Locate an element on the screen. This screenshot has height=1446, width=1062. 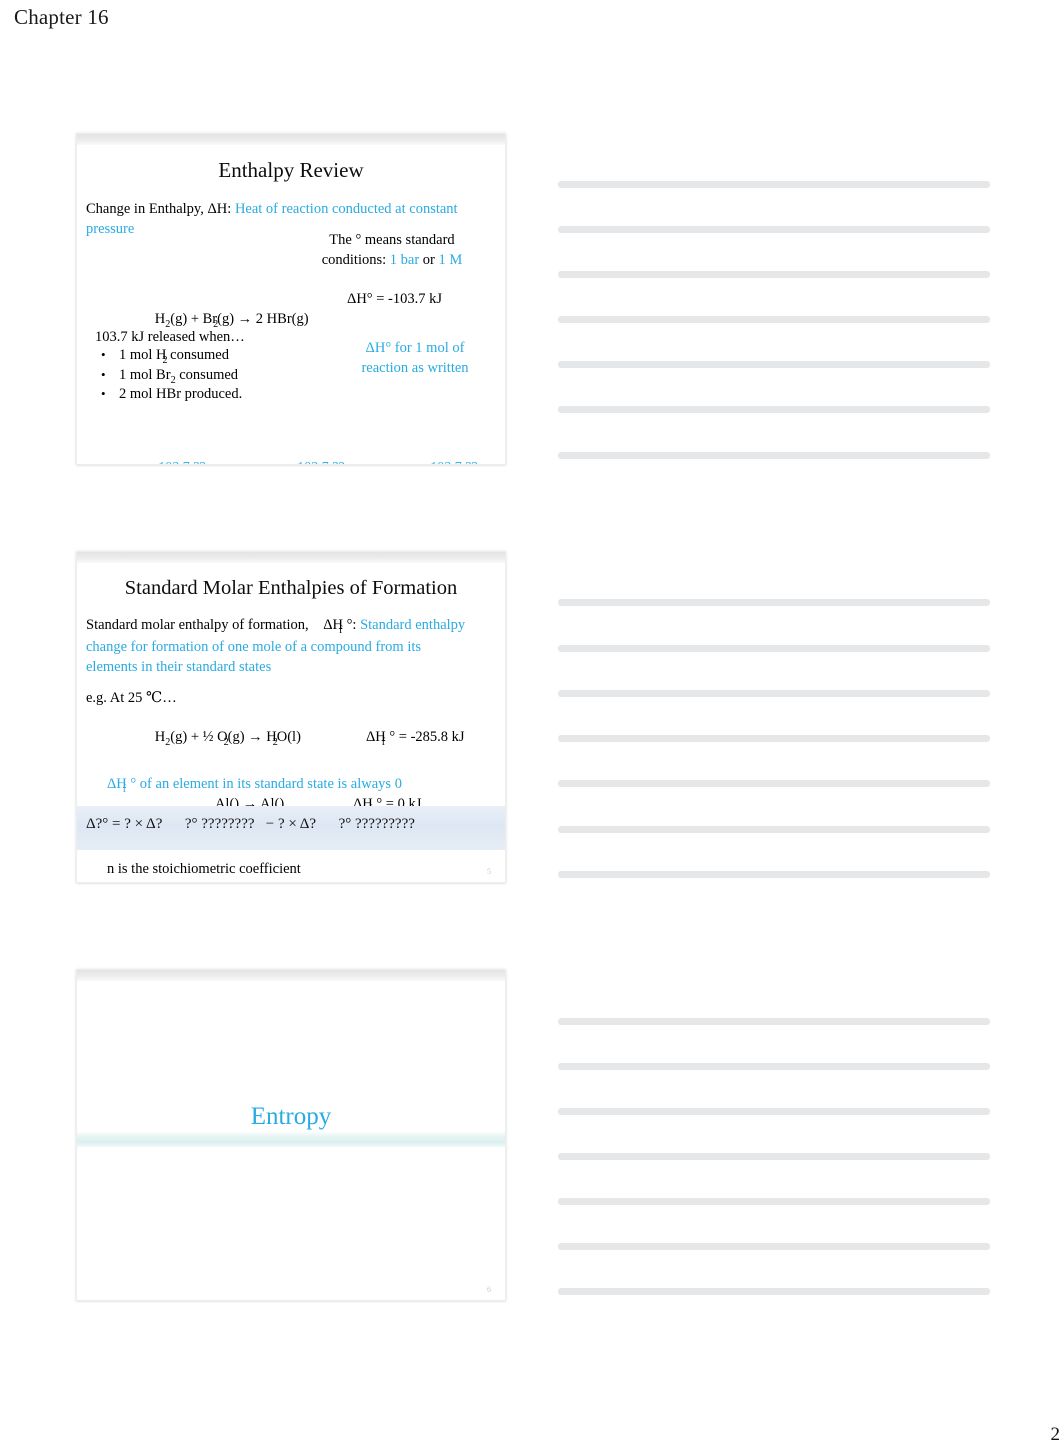
conversion-fraction: −103.7 ?? 1 ??? ??2 is located at coordinates (317, 442).